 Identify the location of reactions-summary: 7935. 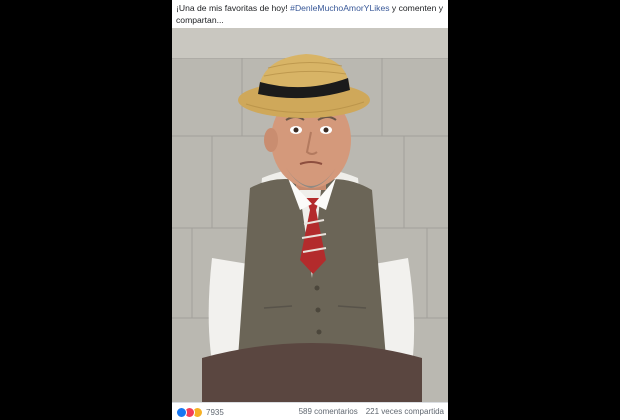
(200, 412).